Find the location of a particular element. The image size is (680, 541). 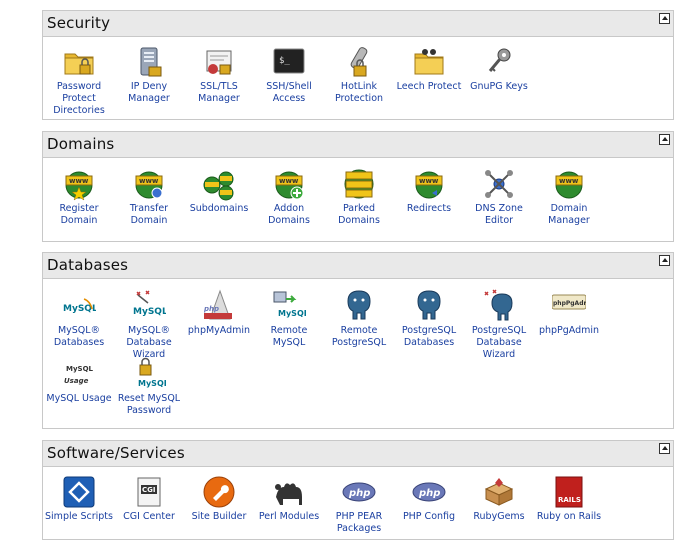

cgi-center-link: CGI CGI Center is located at coordinates (149, 499).